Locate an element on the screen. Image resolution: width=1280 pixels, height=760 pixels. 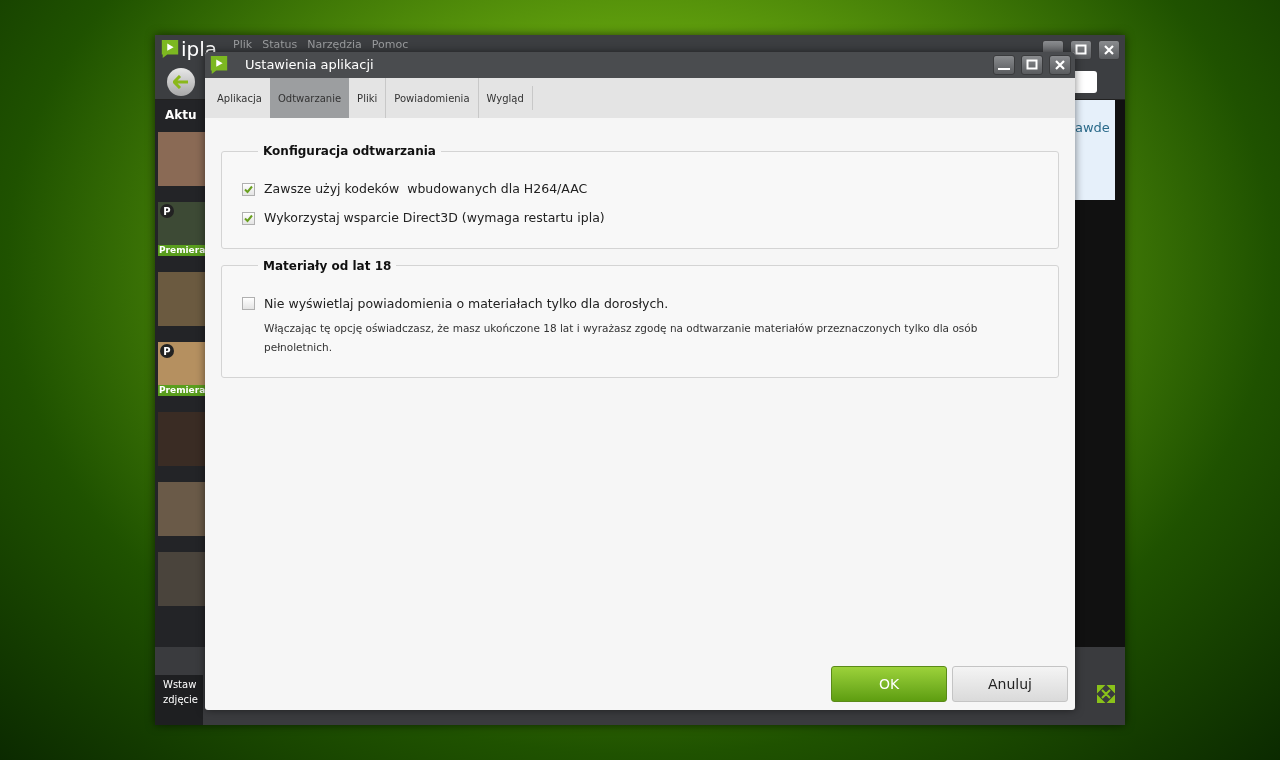
settings-tab: Powiadomienia is located at coordinates (431, 98).